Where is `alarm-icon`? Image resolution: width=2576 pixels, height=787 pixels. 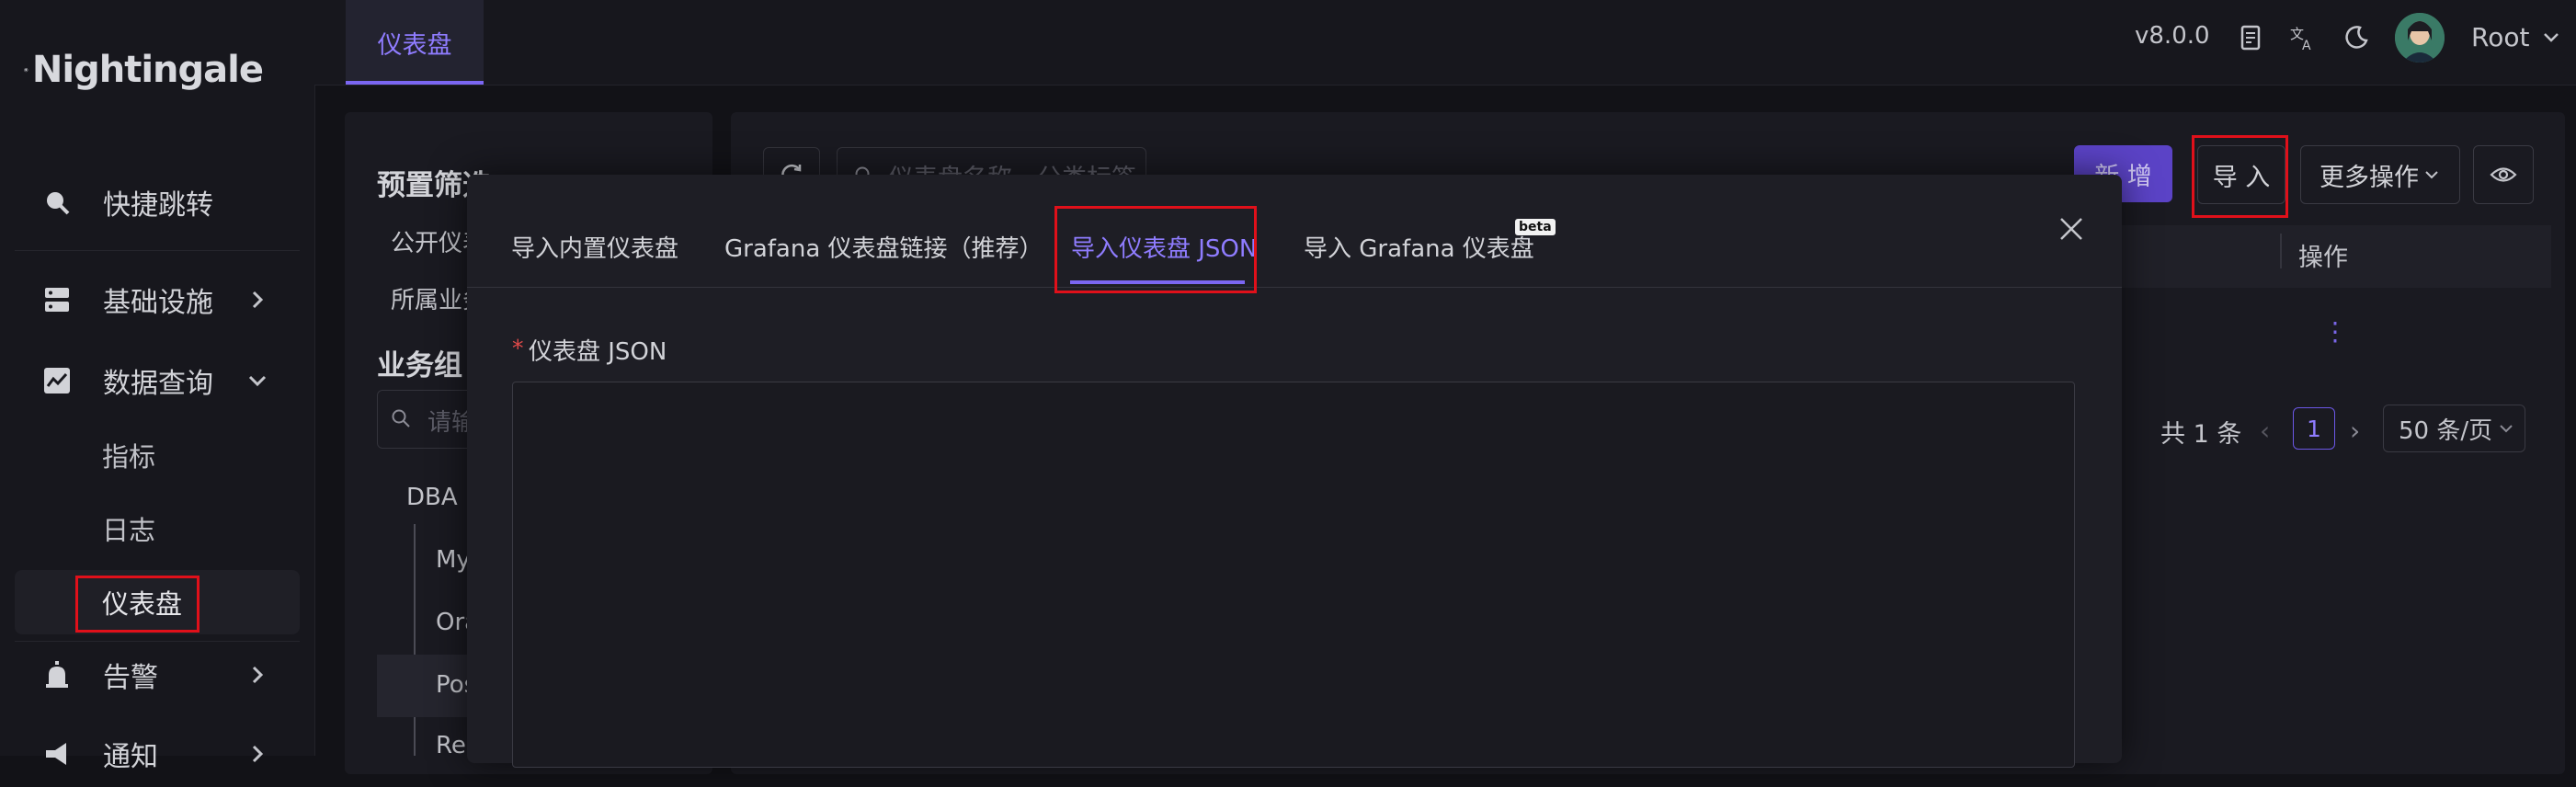 alarm-icon is located at coordinates (57, 674).